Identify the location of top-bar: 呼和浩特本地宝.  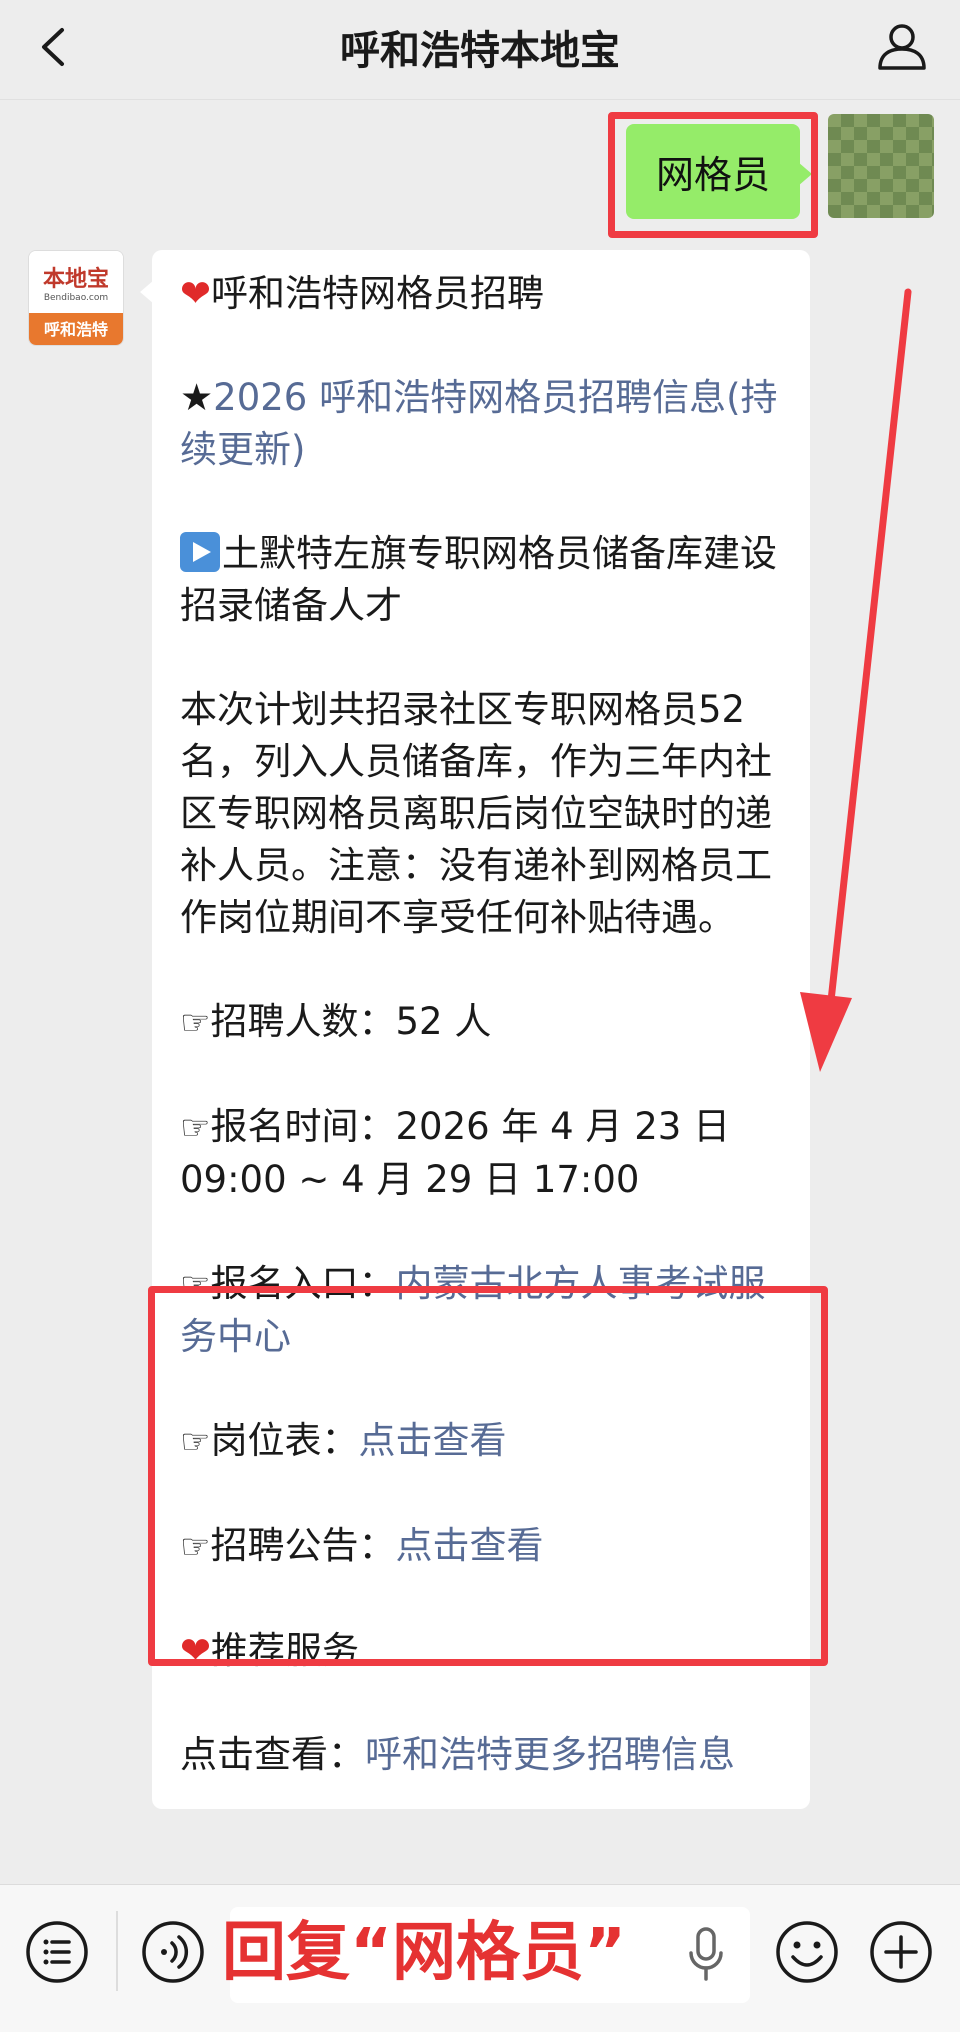
(480, 50).